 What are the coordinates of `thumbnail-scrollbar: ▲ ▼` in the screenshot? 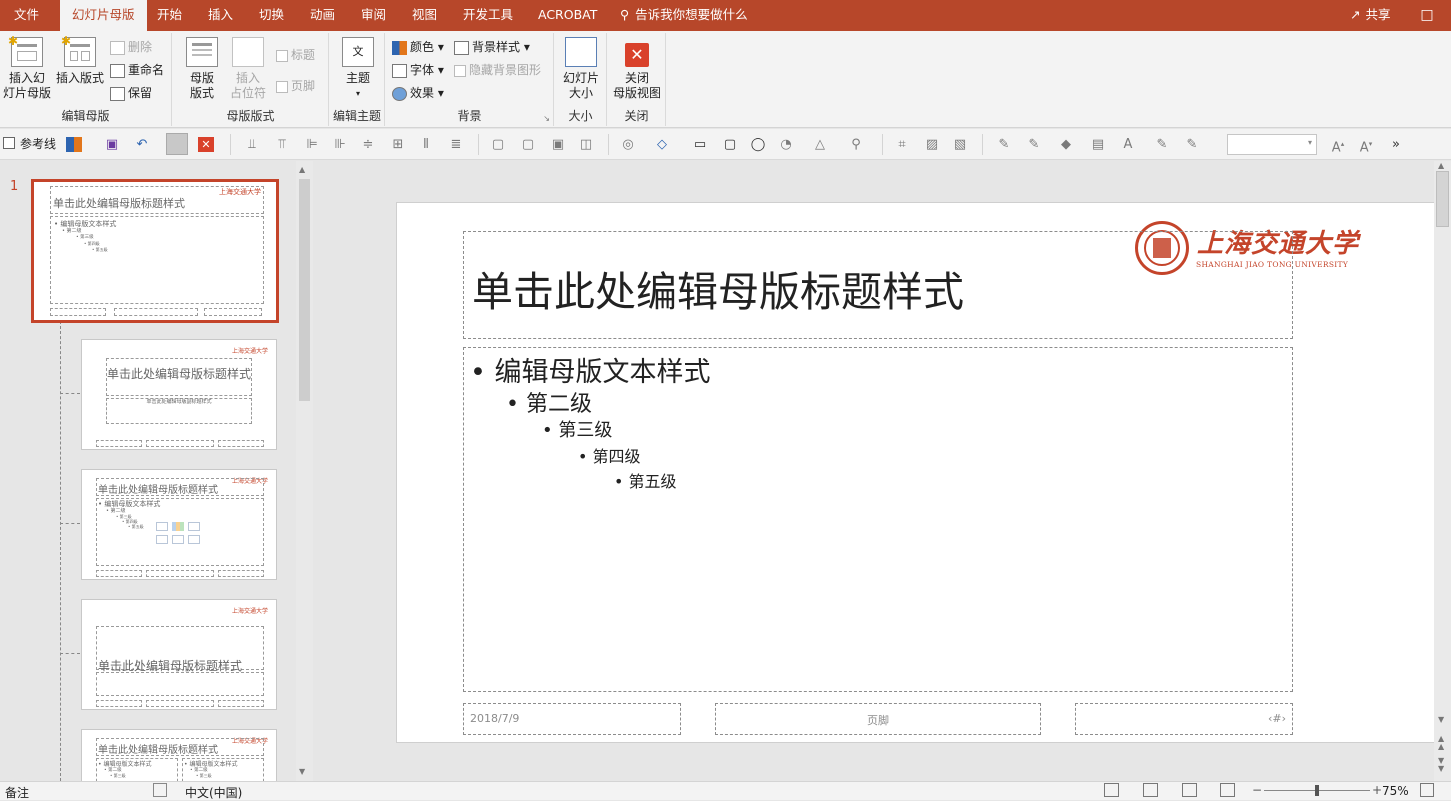 It's located at (304, 471).